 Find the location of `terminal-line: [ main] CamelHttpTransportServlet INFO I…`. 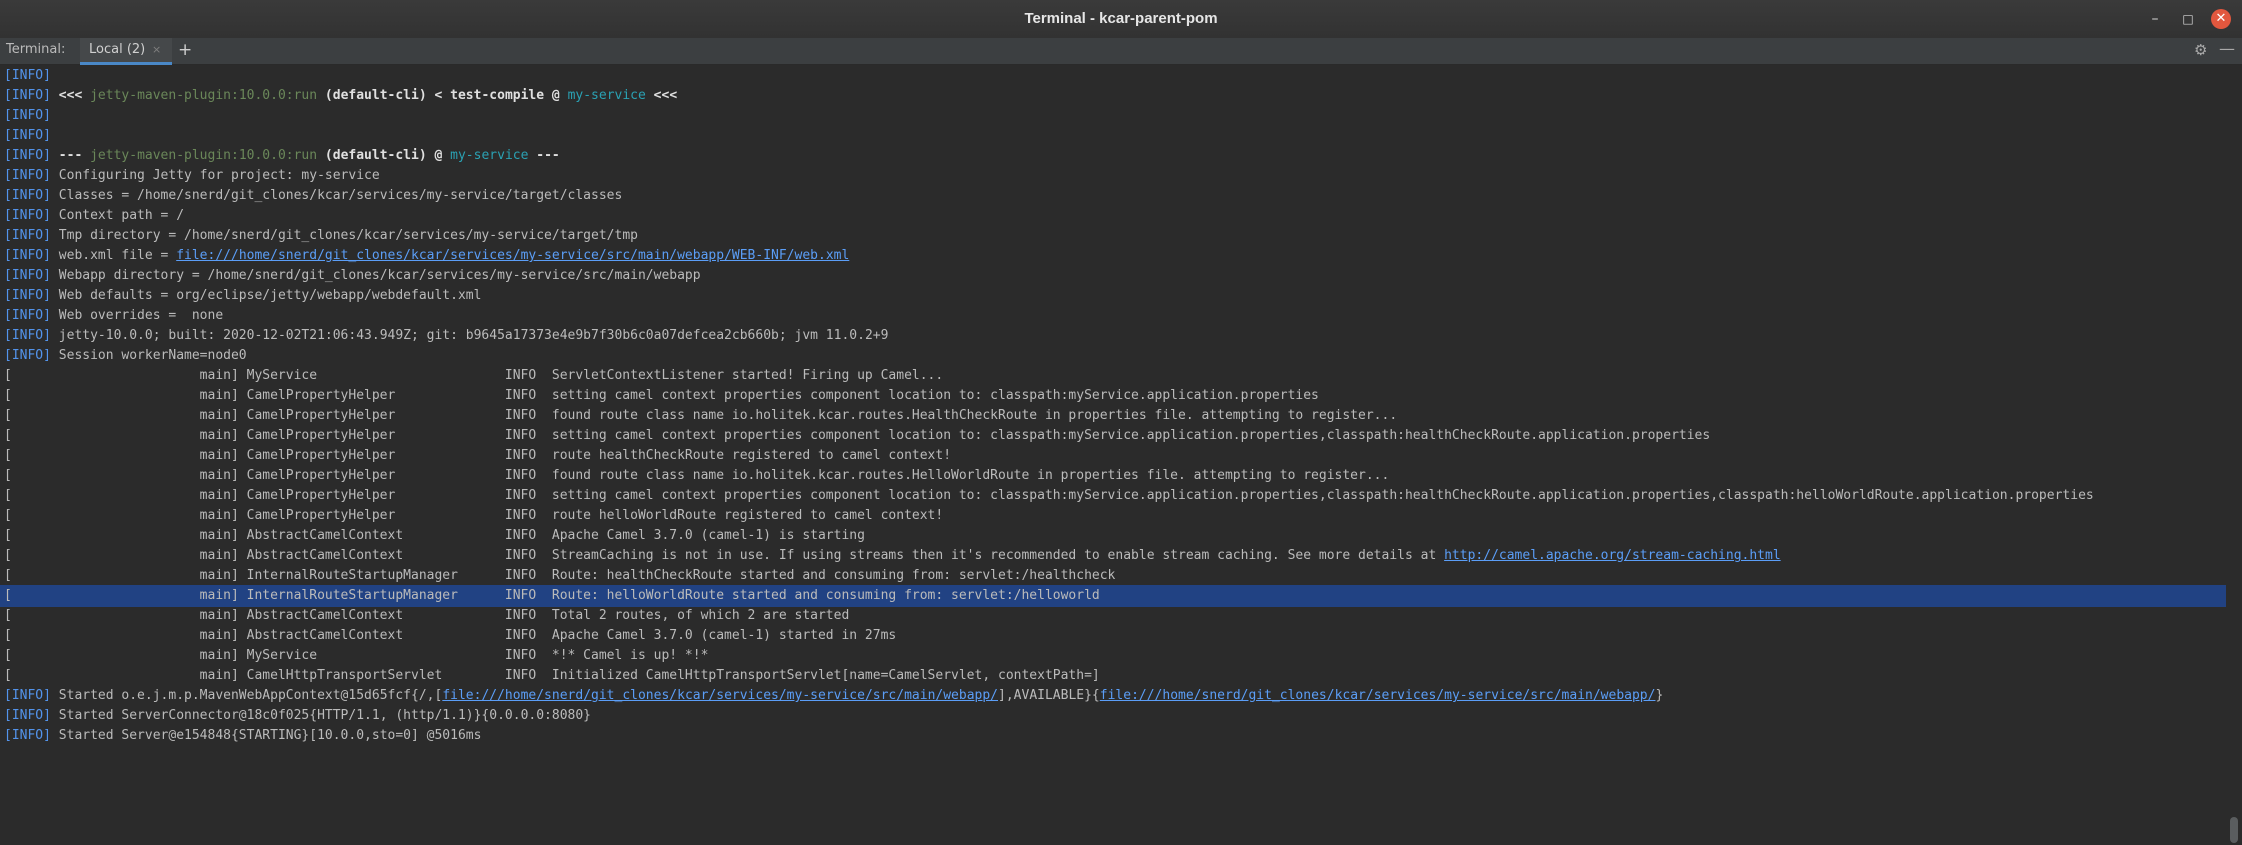

terminal-line: [ main] CamelHttpTransportServlet INFO I… is located at coordinates (552, 675).